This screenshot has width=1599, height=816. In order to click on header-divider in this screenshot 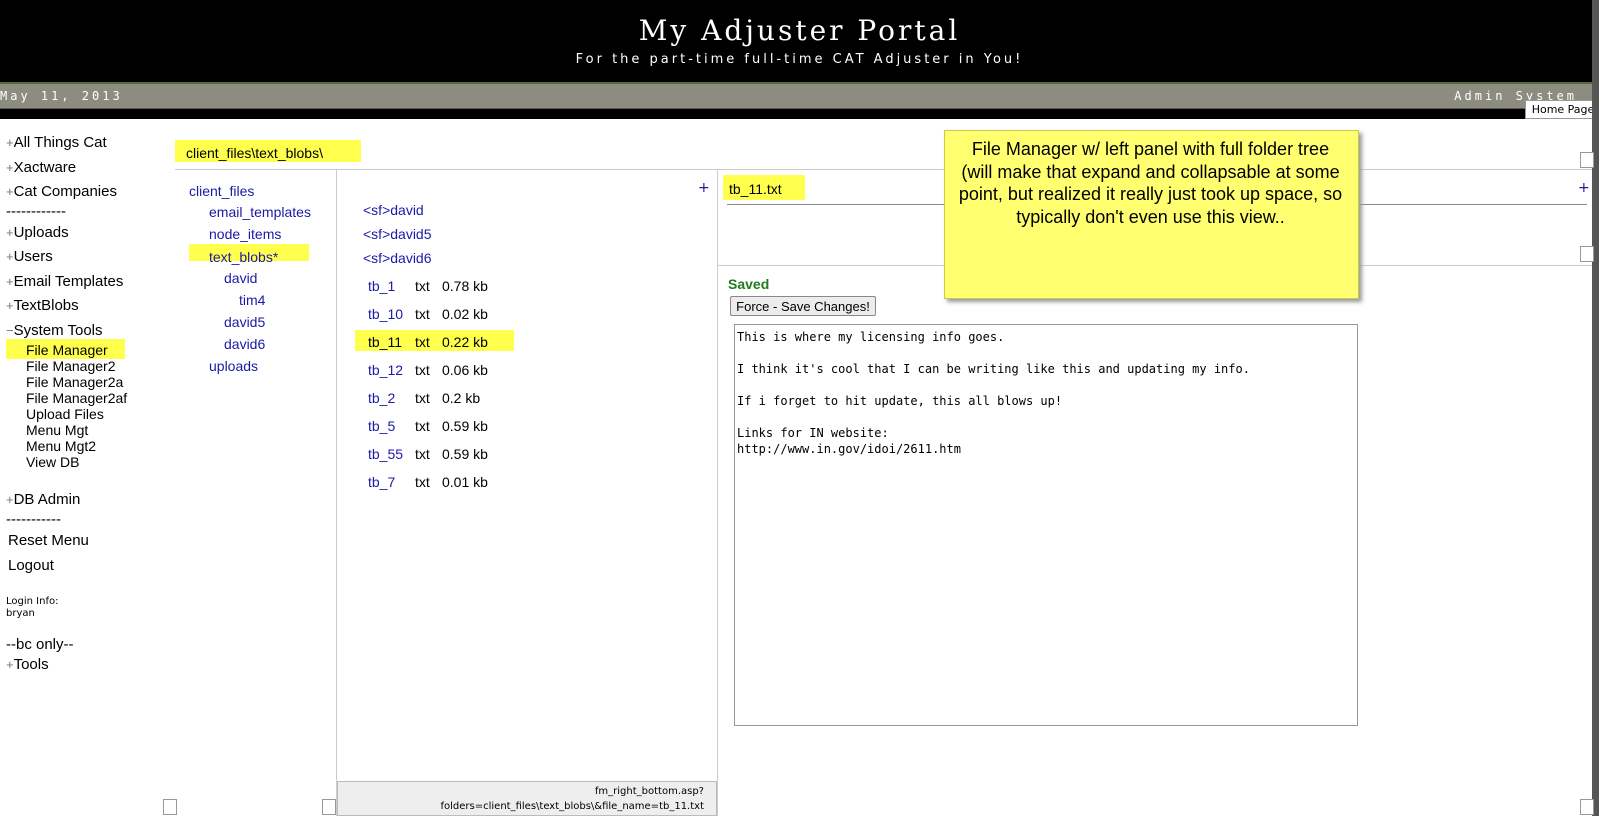, I will do `click(799, 114)`.